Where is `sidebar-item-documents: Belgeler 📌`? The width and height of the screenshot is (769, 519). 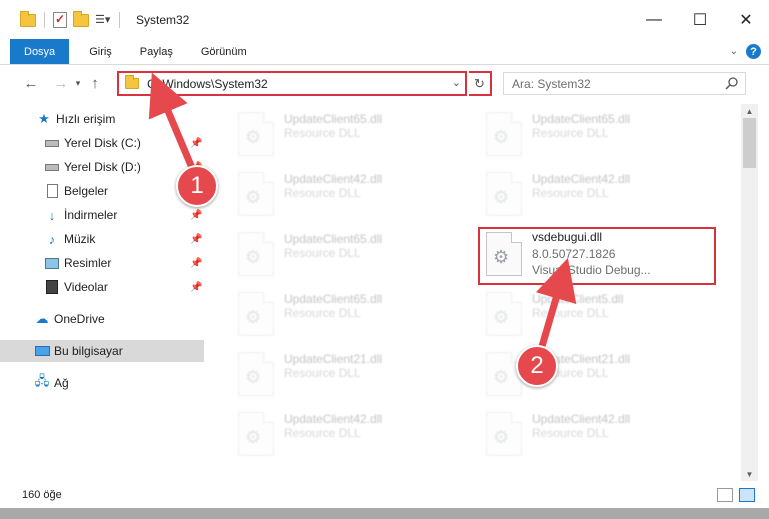 sidebar-item-documents: Belgeler 📌 is located at coordinates (102, 191).